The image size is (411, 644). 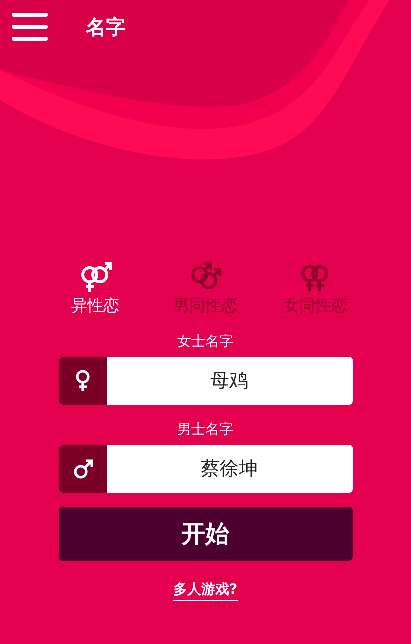 What do you see at coordinates (205, 591) in the screenshot?
I see `multiplayer-link: 多人游戏?` at bounding box center [205, 591].